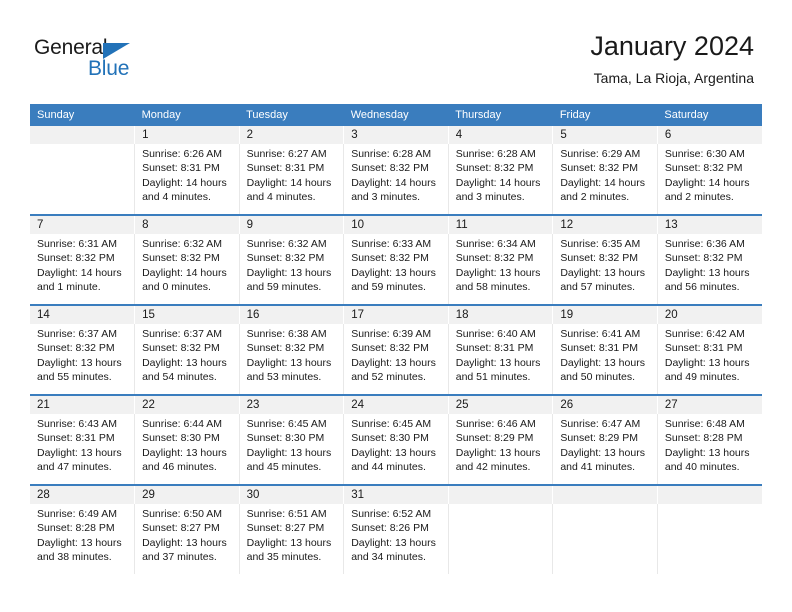 This screenshot has height=612, width=792. What do you see at coordinates (595, 197) in the screenshot?
I see `daylight-text-line2: and 2 minutes.` at bounding box center [595, 197].